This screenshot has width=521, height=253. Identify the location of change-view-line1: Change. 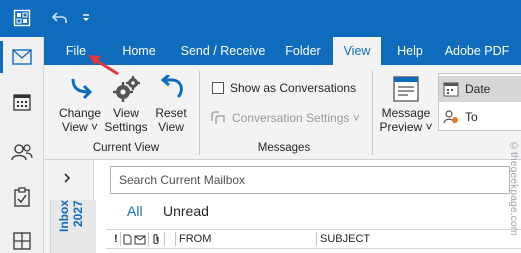
(80, 113).